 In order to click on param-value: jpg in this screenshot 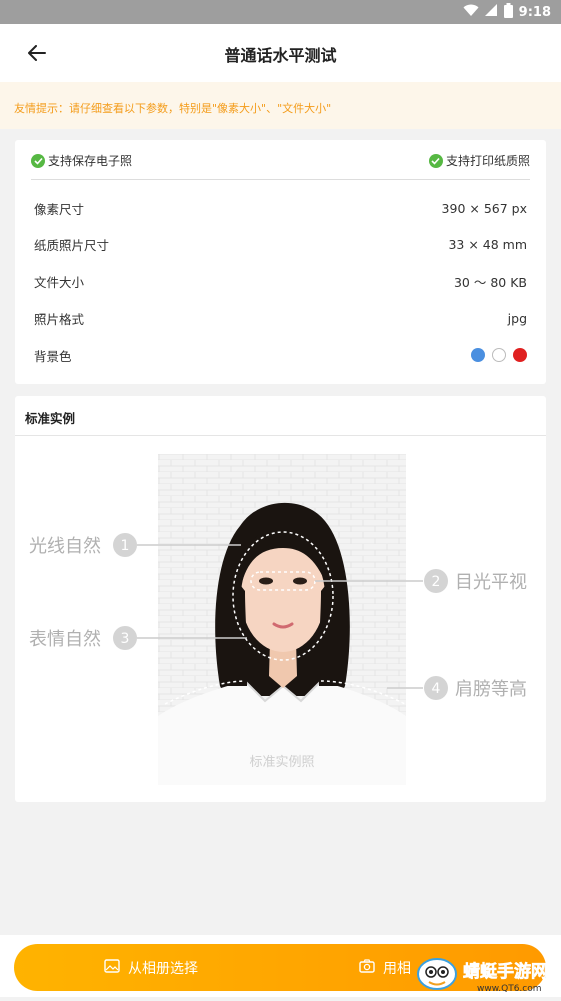, I will do `click(517, 318)`.